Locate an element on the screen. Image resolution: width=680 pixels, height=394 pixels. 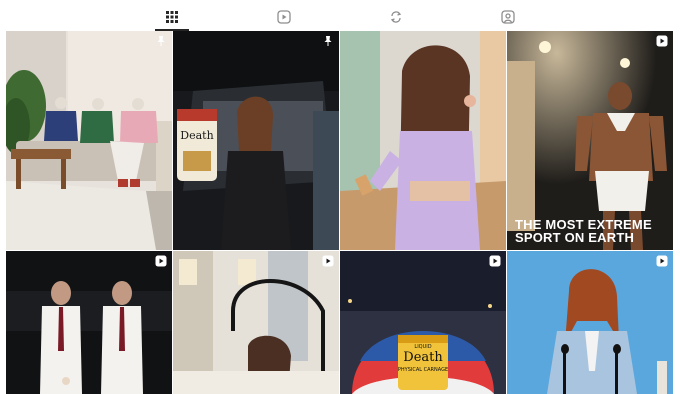
post-tile: Death LIQUID PHYSICAL CARNAGE is located at coordinates (423, 322).